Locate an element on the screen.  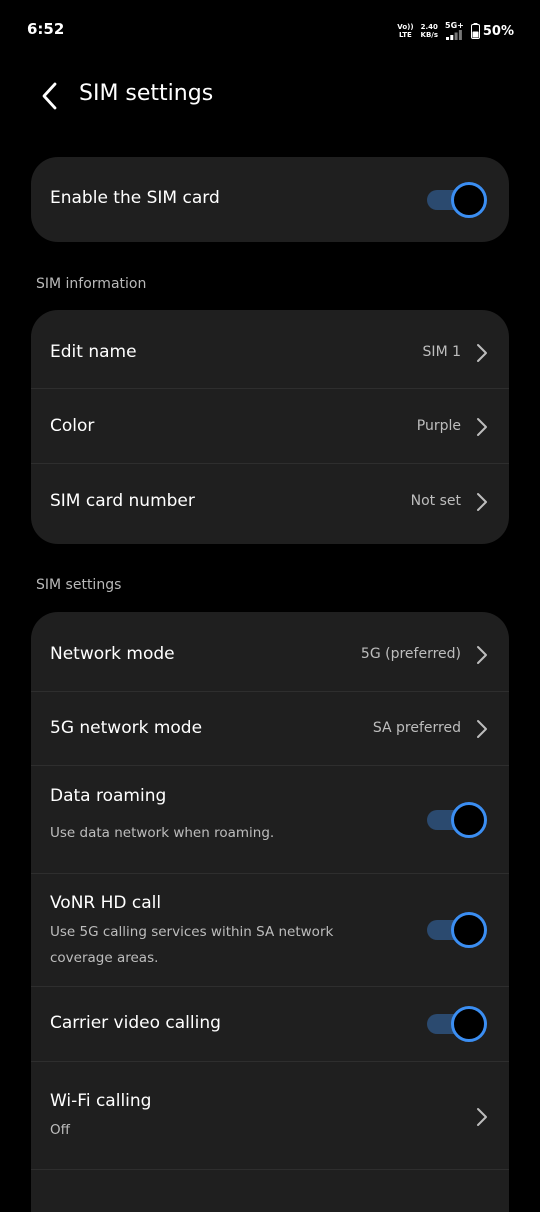
network-speed-unit: KB/s is located at coordinates (429, 35).